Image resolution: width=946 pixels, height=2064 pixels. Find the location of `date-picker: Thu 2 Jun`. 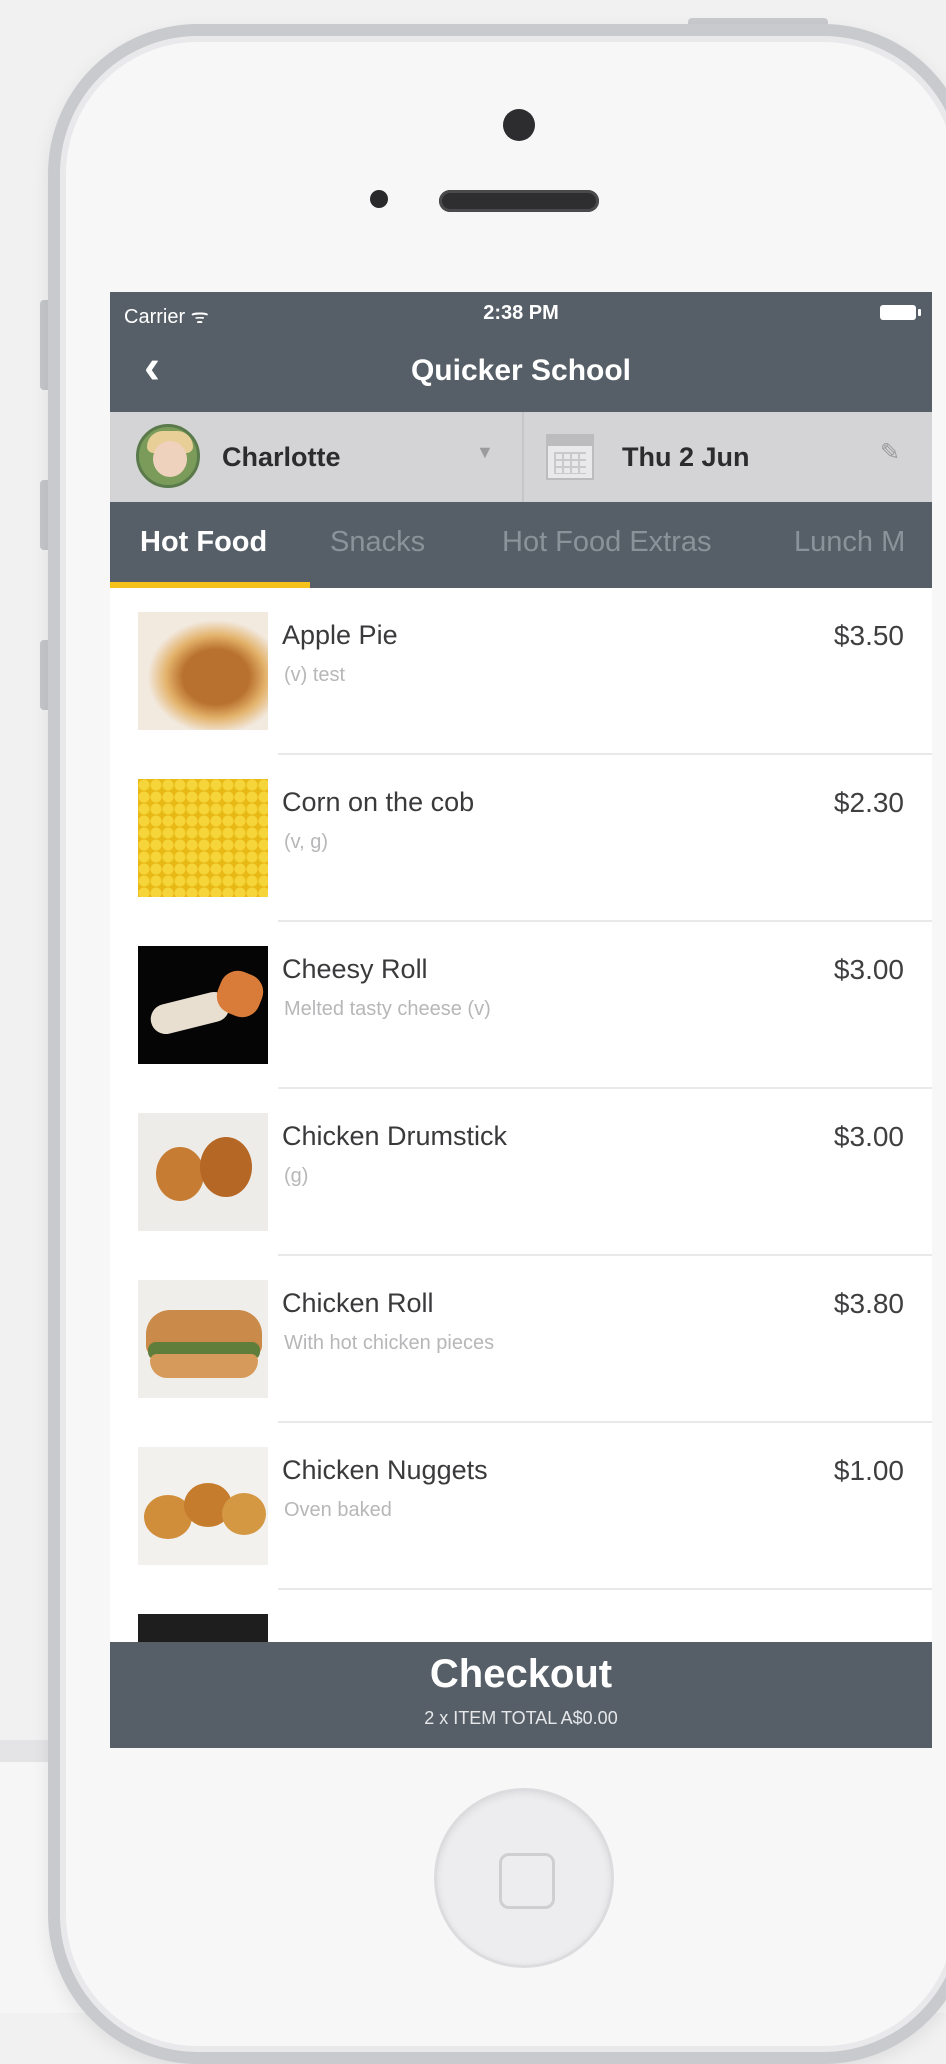

date-picker: Thu 2 Jun is located at coordinates (686, 457).